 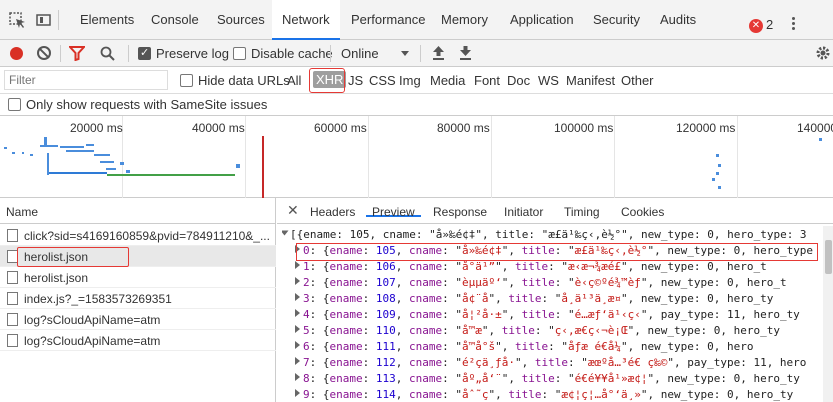 I want to click on filter-type-doc: Doc, so click(x=518, y=80).